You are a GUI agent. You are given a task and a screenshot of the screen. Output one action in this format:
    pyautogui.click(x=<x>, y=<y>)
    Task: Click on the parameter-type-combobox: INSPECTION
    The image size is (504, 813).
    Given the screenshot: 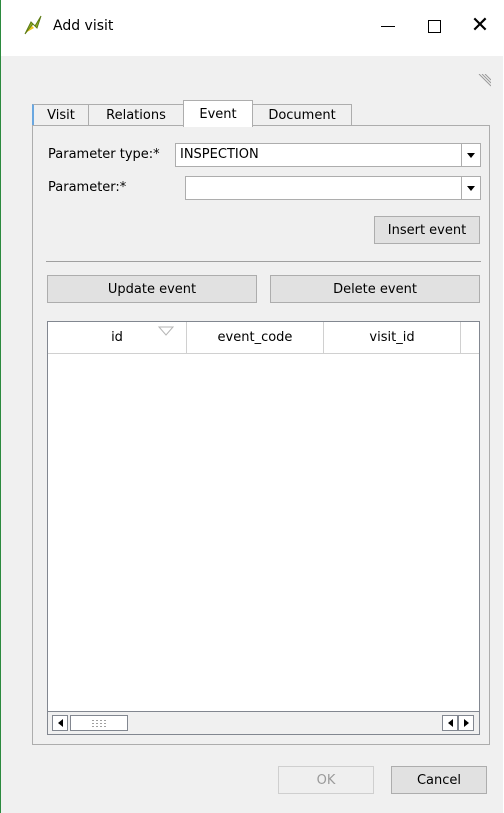 What is the action you would take?
    pyautogui.click(x=328, y=155)
    